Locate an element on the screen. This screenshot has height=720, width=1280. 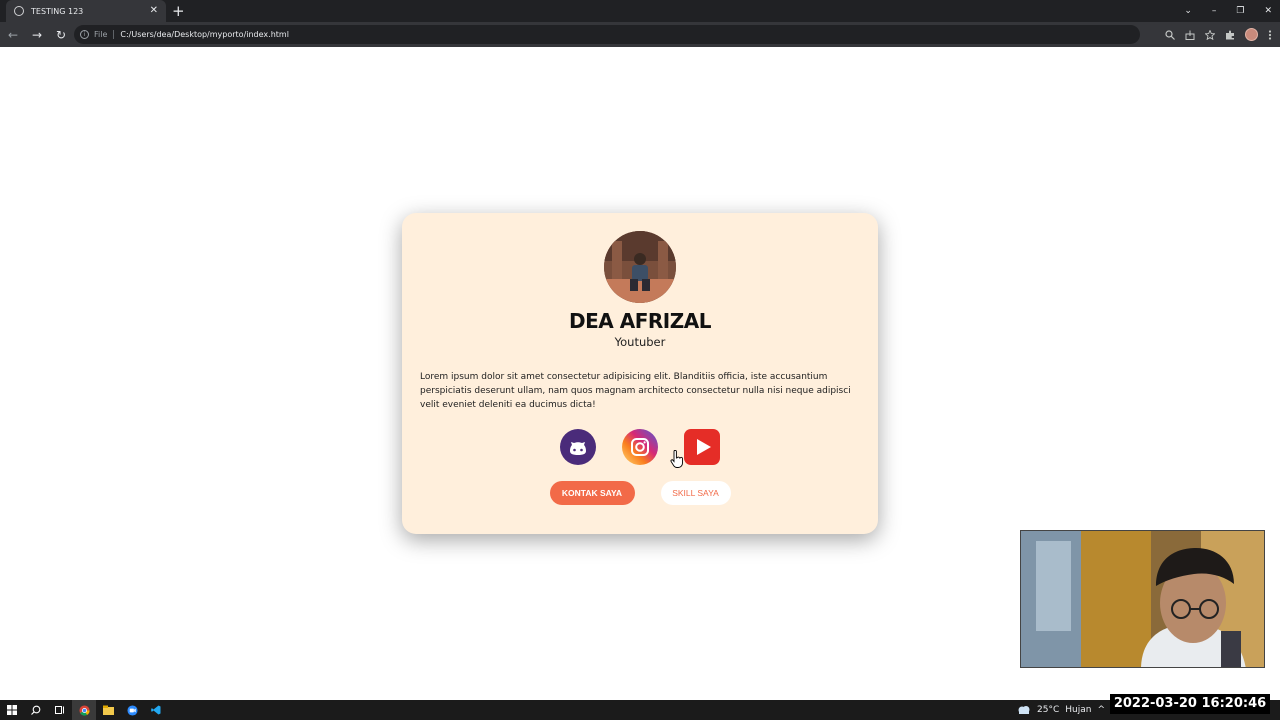
profile-avatar is located at coordinates (1251, 34).